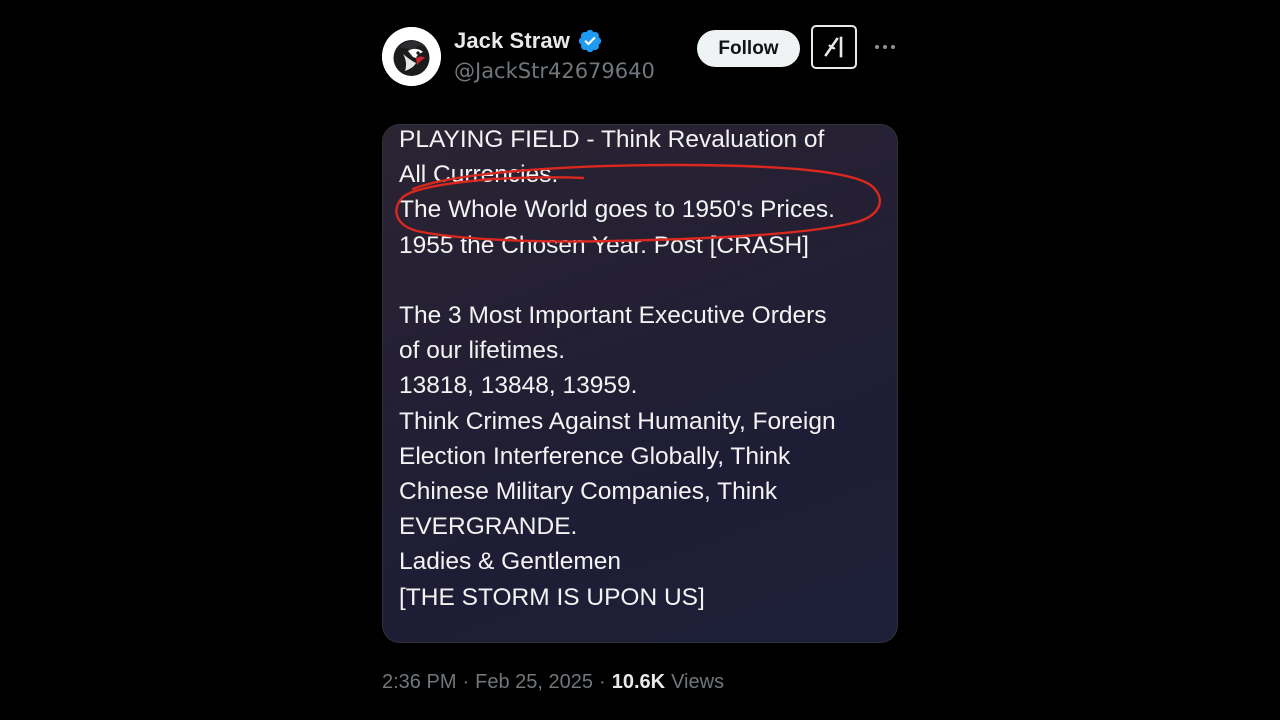 The height and width of the screenshot is (720, 1280). I want to click on image-text-line-highlighted: The Whole World goes to 1950's Prices., so click(617, 210).